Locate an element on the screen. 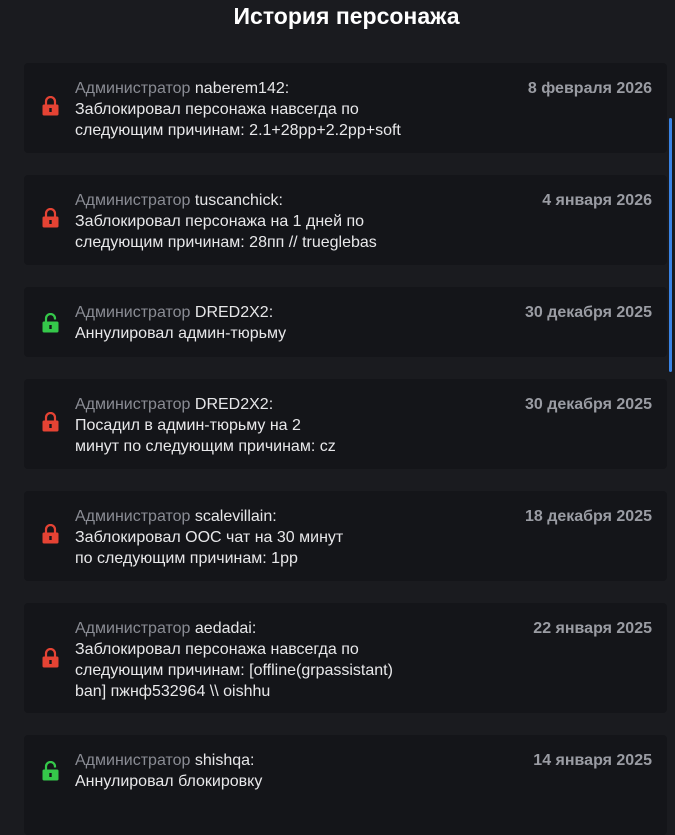  entry-date: 18 декабря 2025 is located at coordinates (588, 516).